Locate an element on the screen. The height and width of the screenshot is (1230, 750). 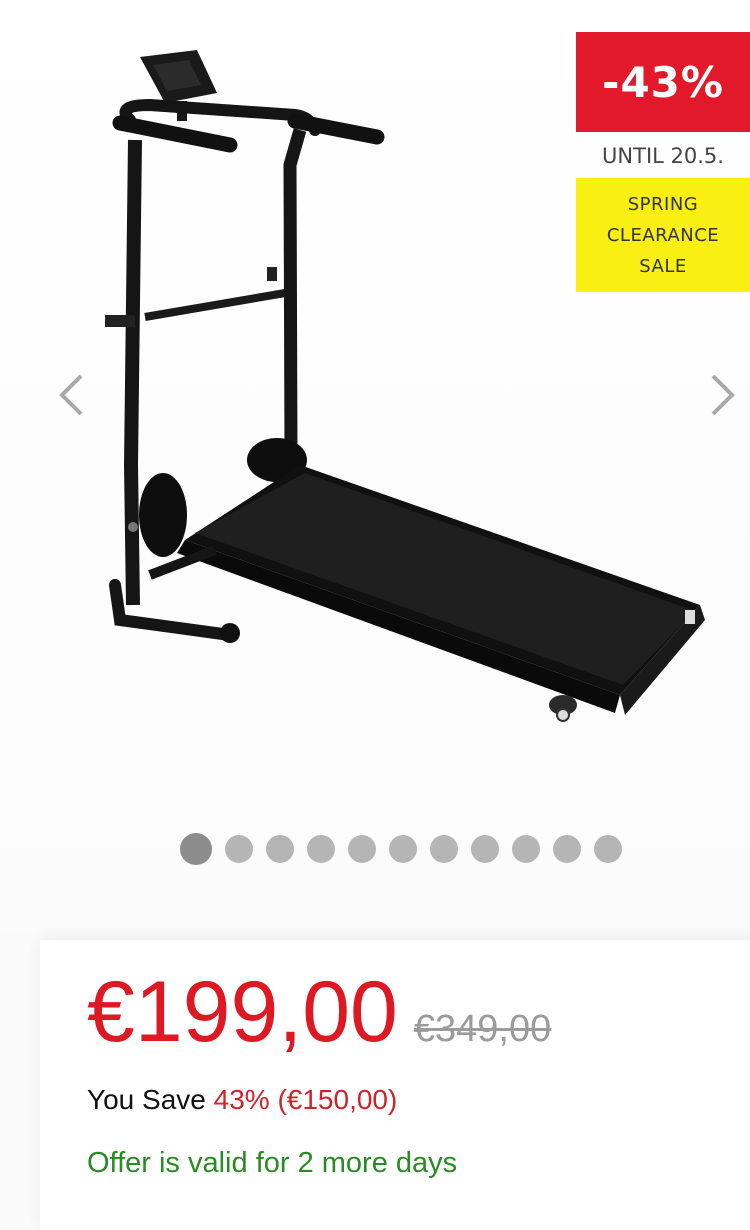
sale-badge-line: CLEARANCE is located at coordinates (663, 235).